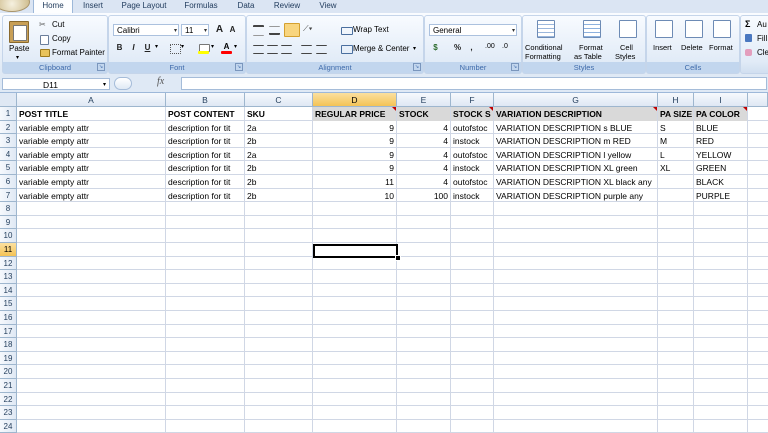  Describe the element at coordinates (258, 30) in the screenshot. I see `align-top-icon` at that location.